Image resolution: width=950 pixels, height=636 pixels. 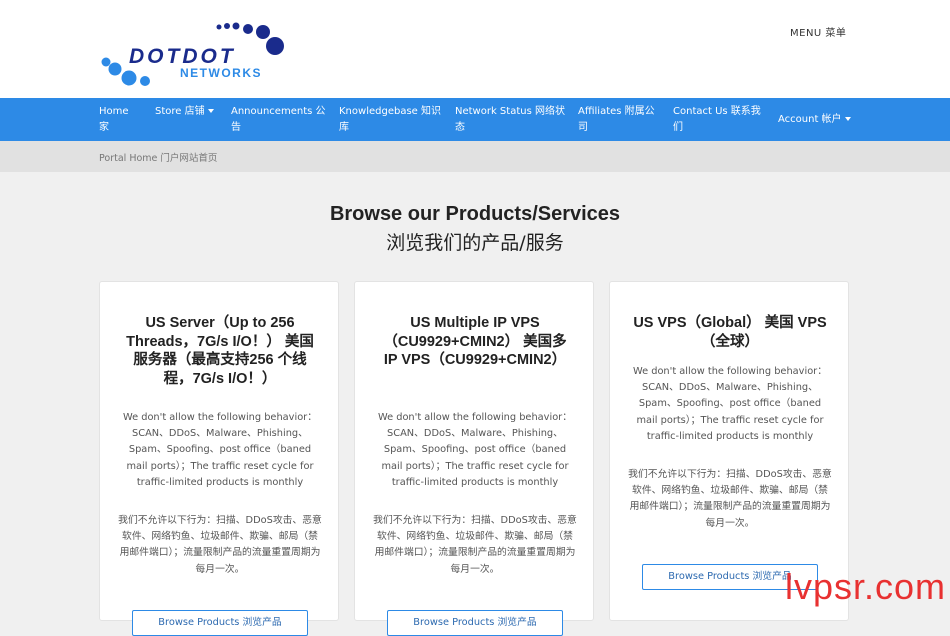 I want to click on nav-home-label: Home 家, so click(x=114, y=119).